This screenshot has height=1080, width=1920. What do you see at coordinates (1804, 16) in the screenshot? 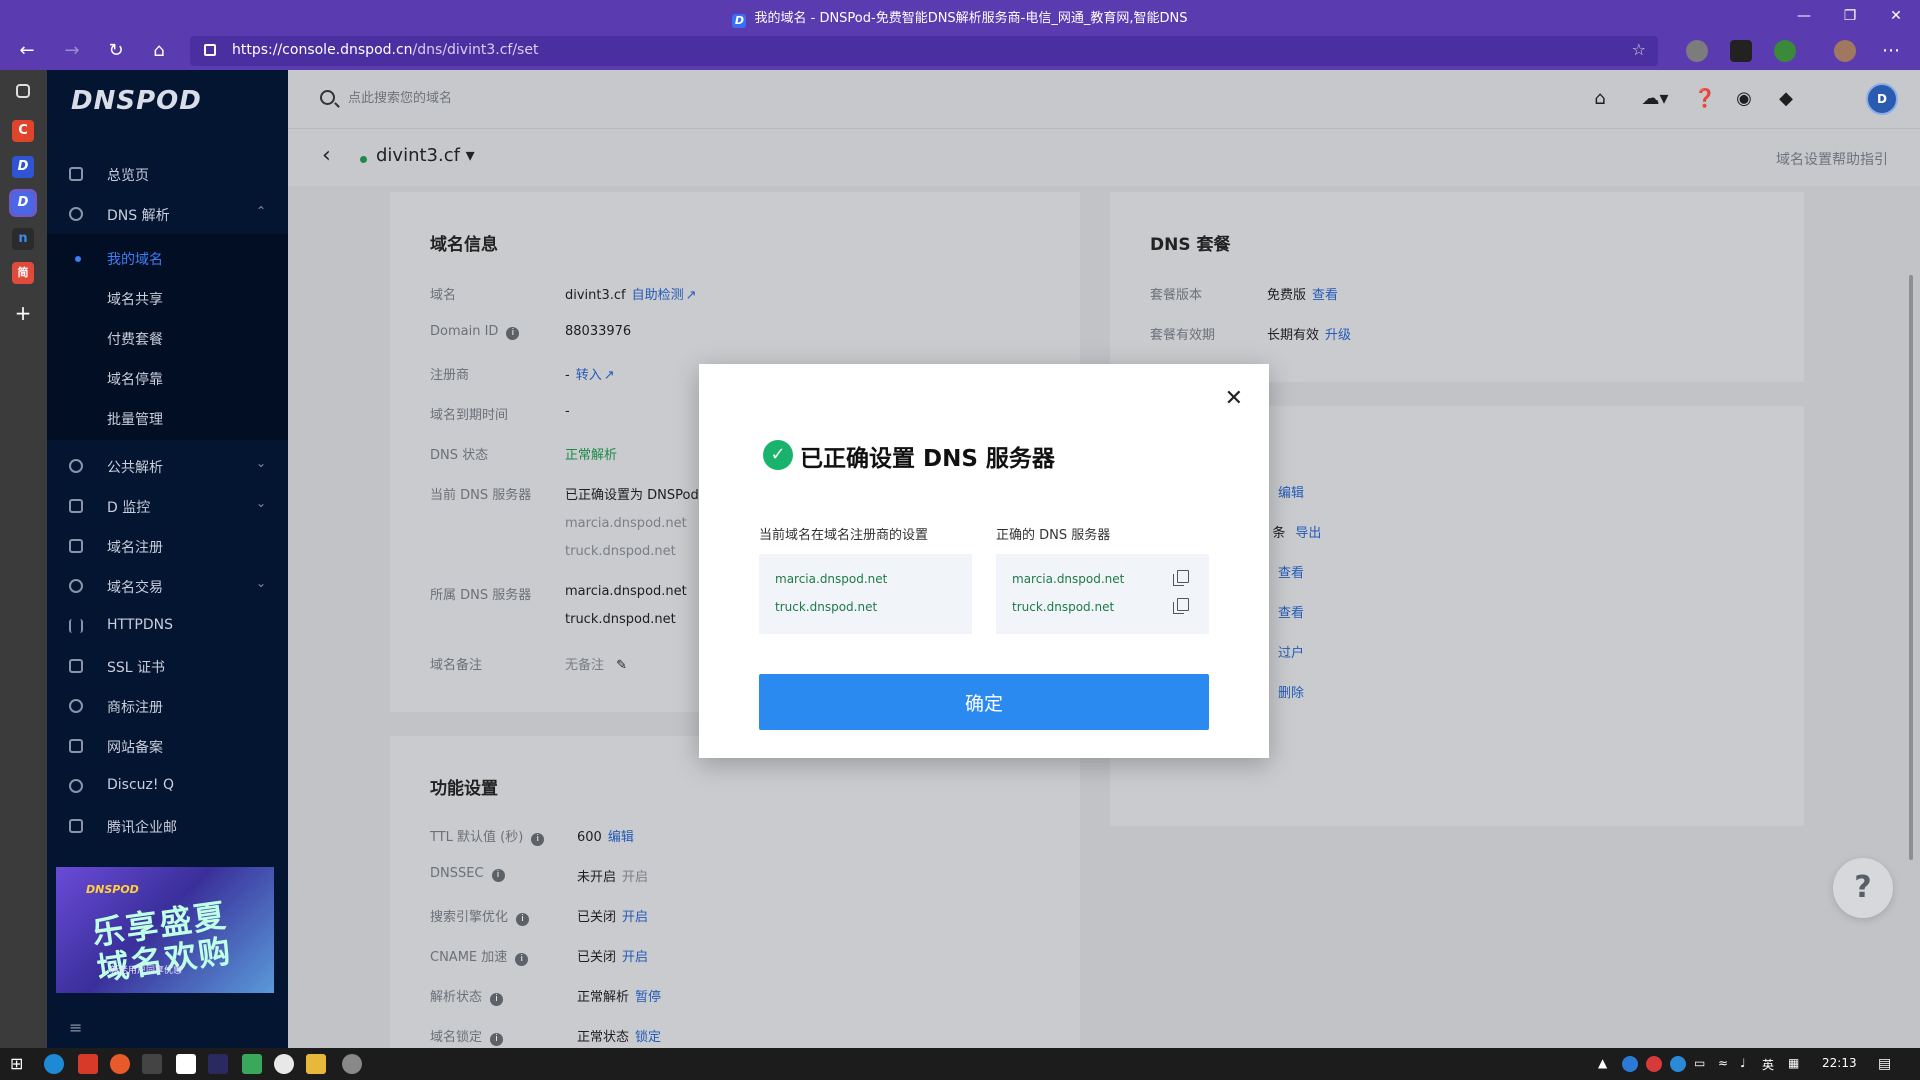
I see `minimize-button: —` at bounding box center [1804, 16].